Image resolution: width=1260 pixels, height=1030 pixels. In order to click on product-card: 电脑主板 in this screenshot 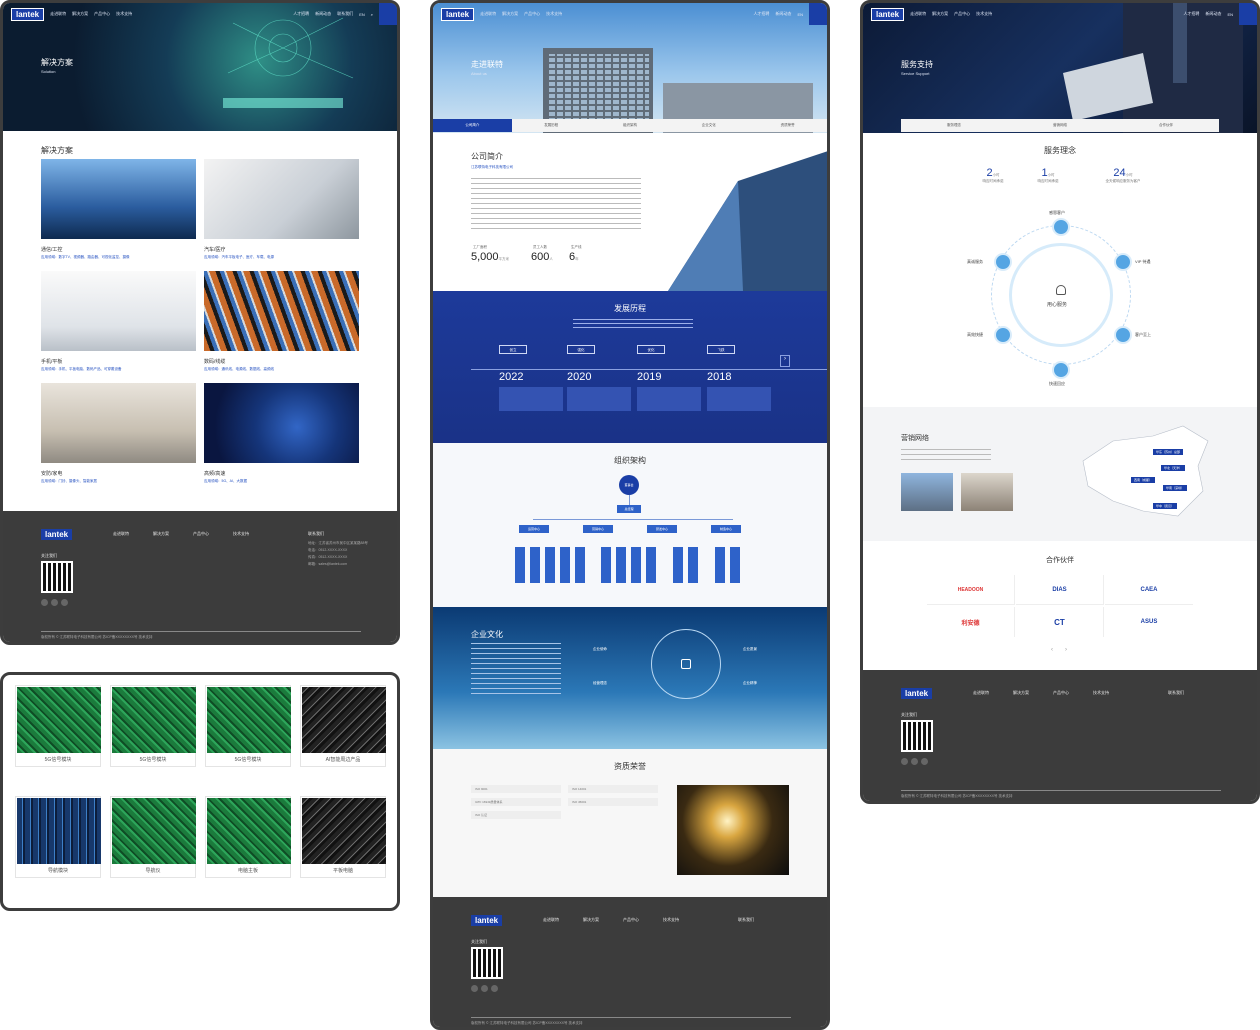, I will do `click(248, 837)`.